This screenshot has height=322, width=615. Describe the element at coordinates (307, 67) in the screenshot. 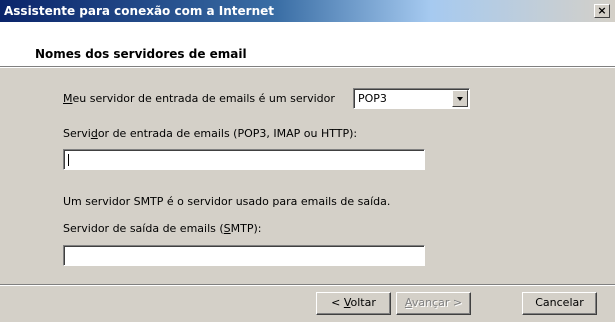

I see `header-divider` at that location.